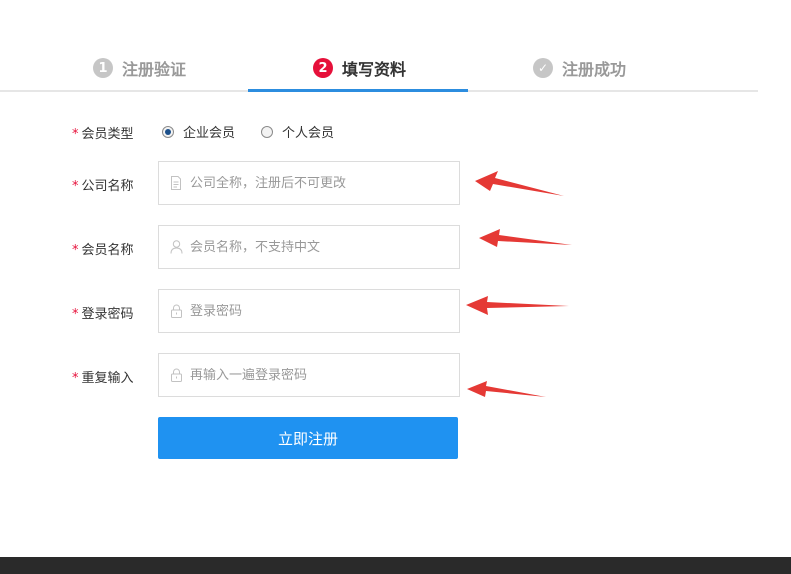 Image resolution: width=791 pixels, height=574 pixels. I want to click on password-confirm-label: * 重复输入, so click(103, 376).